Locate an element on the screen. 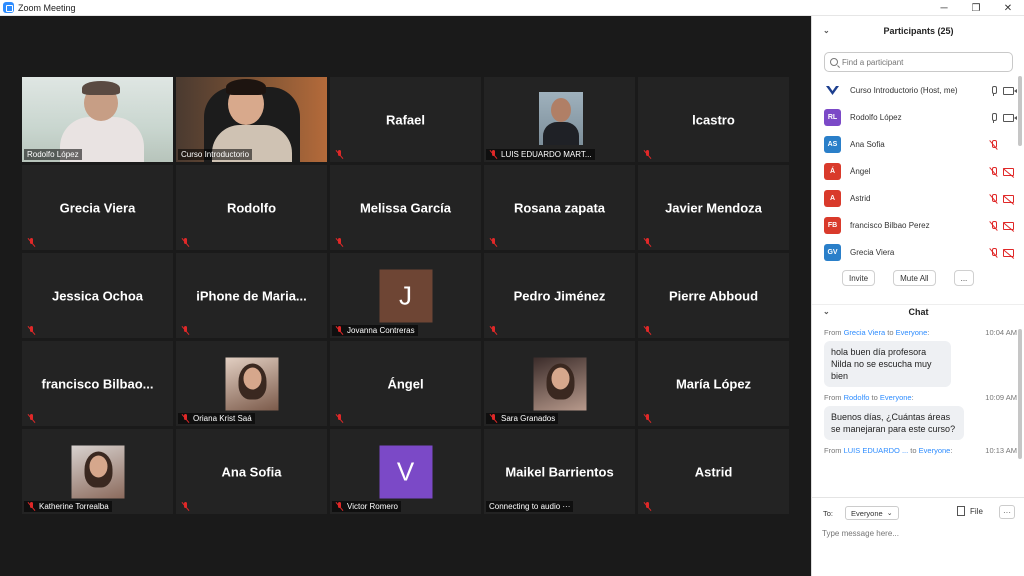  chat-message-input is located at coordinates (917, 533).